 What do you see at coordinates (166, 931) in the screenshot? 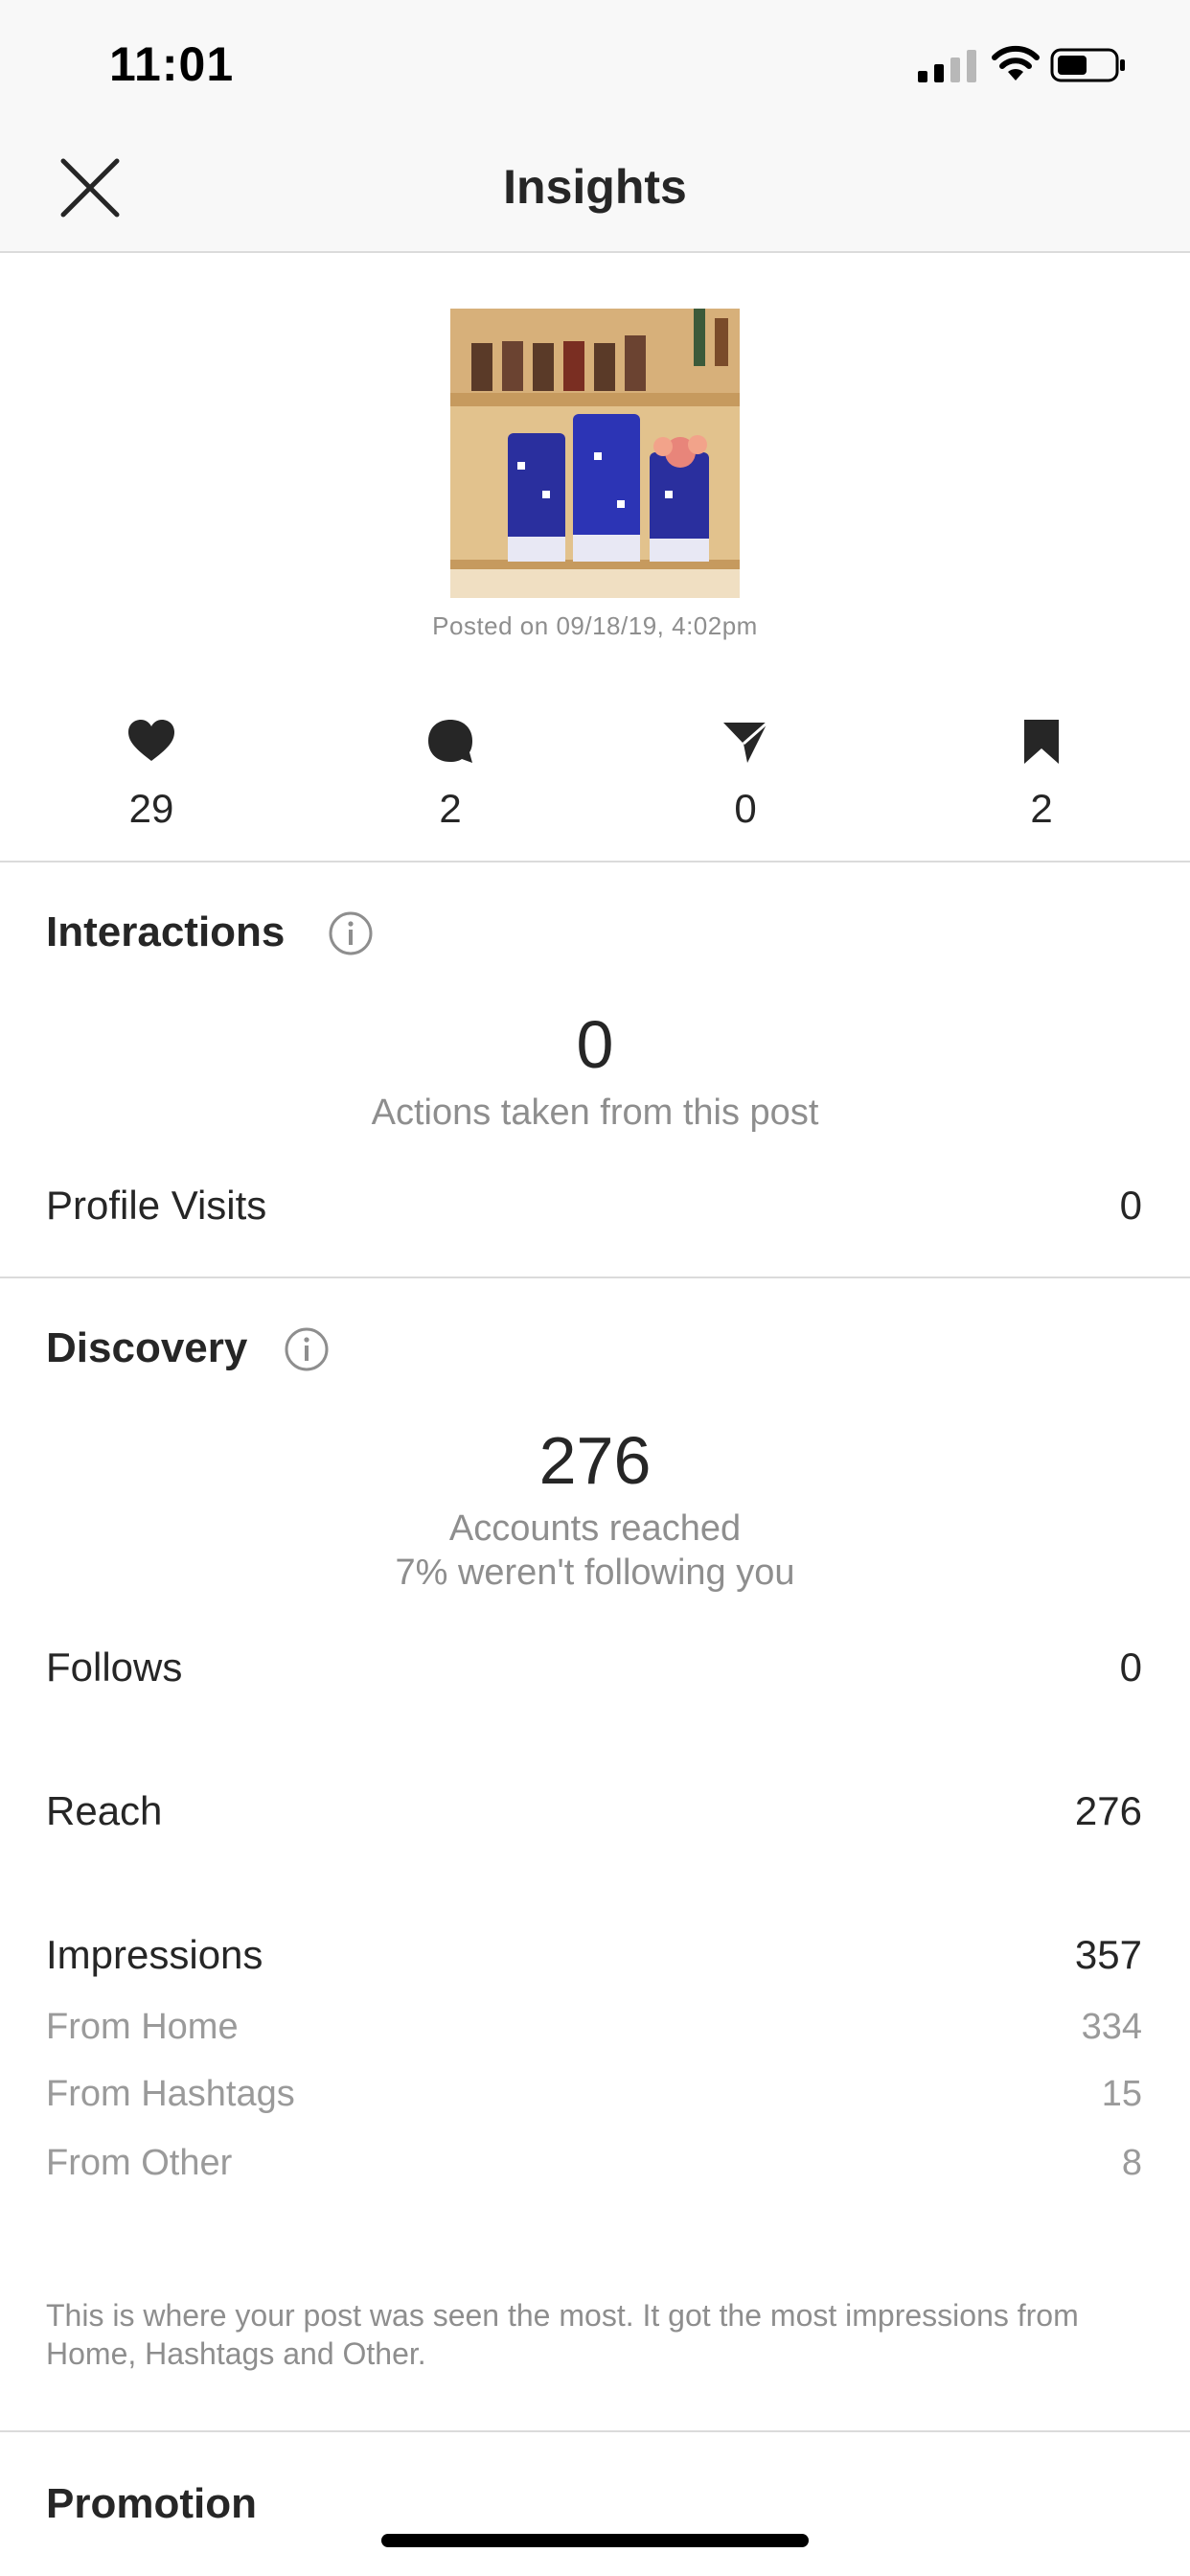
I see `interactions-title: Interactions` at bounding box center [166, 931].